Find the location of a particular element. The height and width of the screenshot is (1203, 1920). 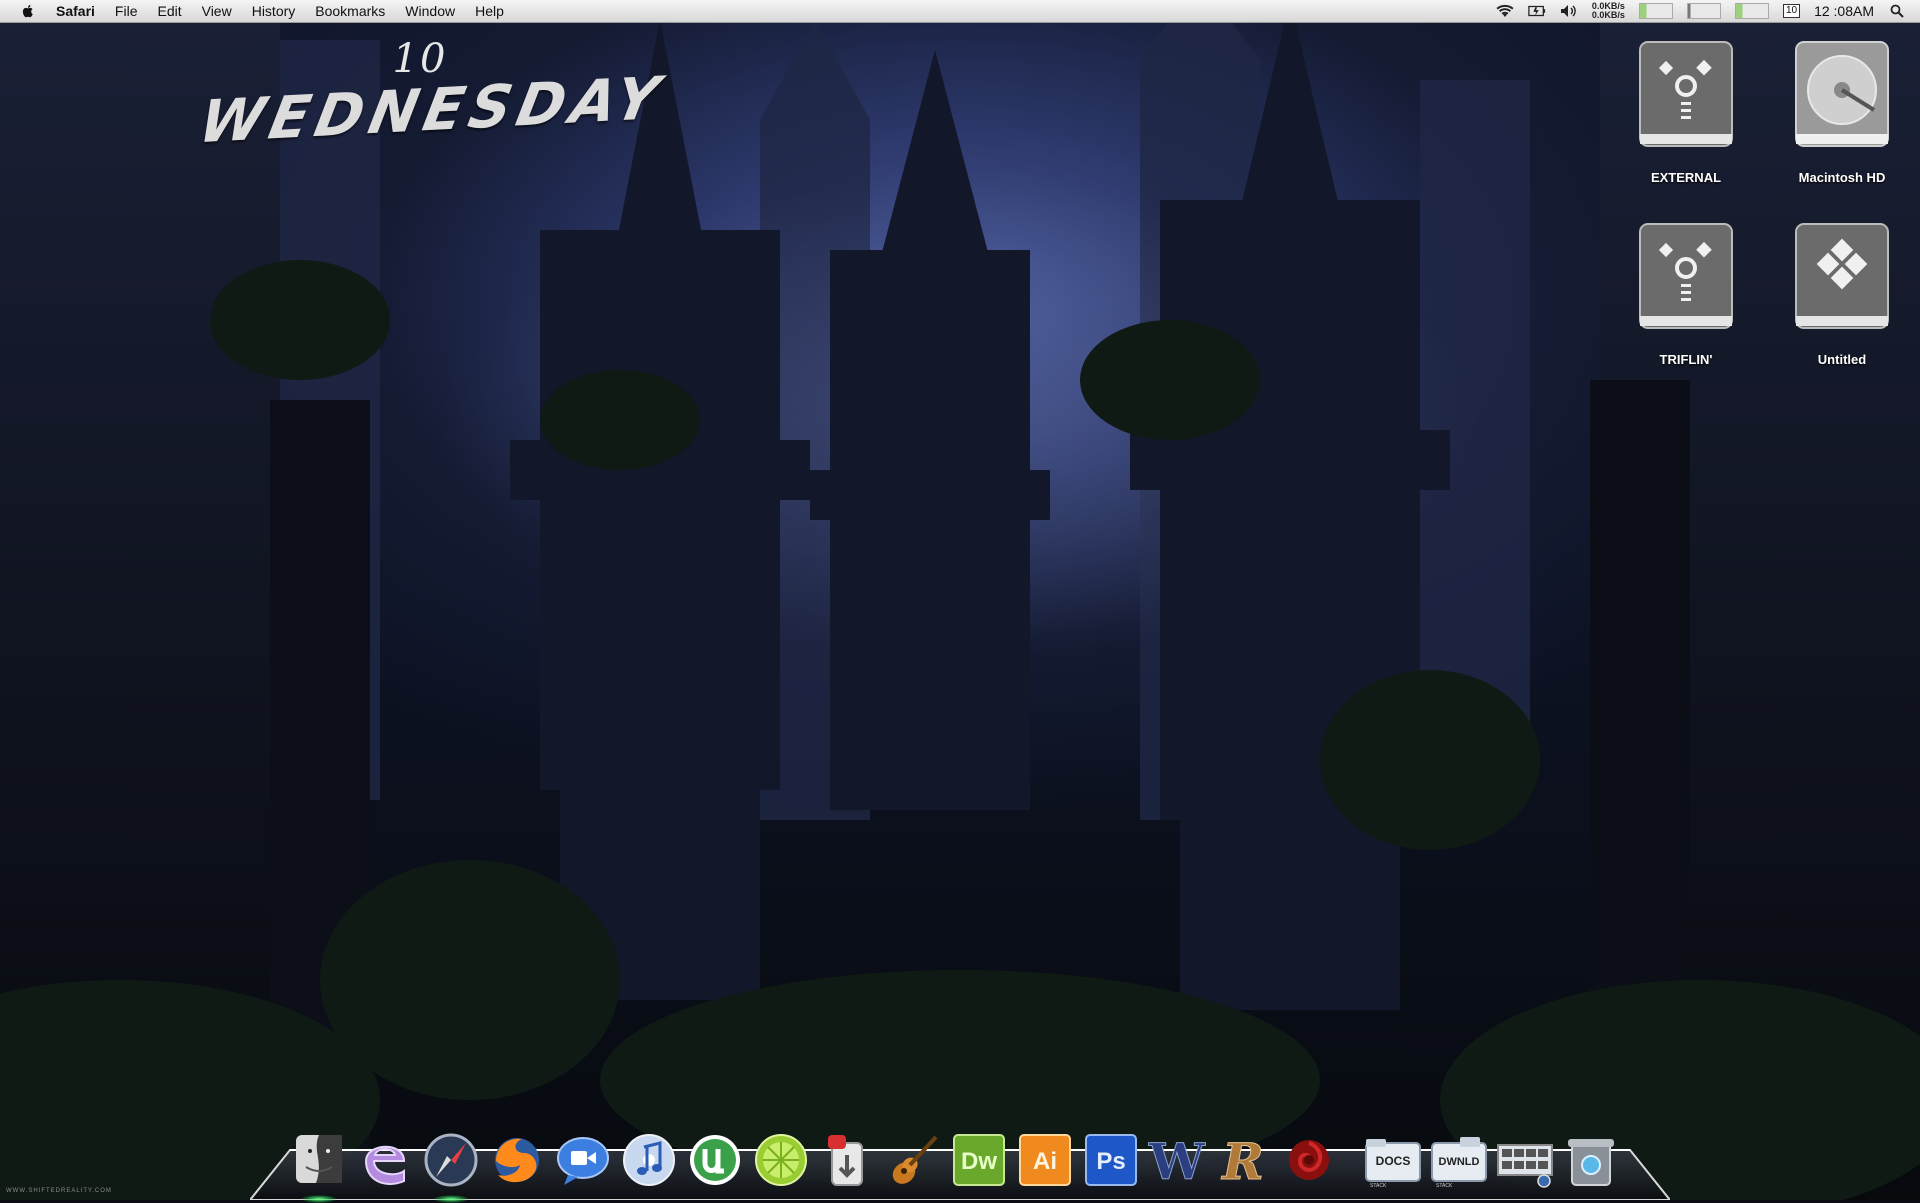

illustrator-text: Ai is located at coordinates (1045, 1161).